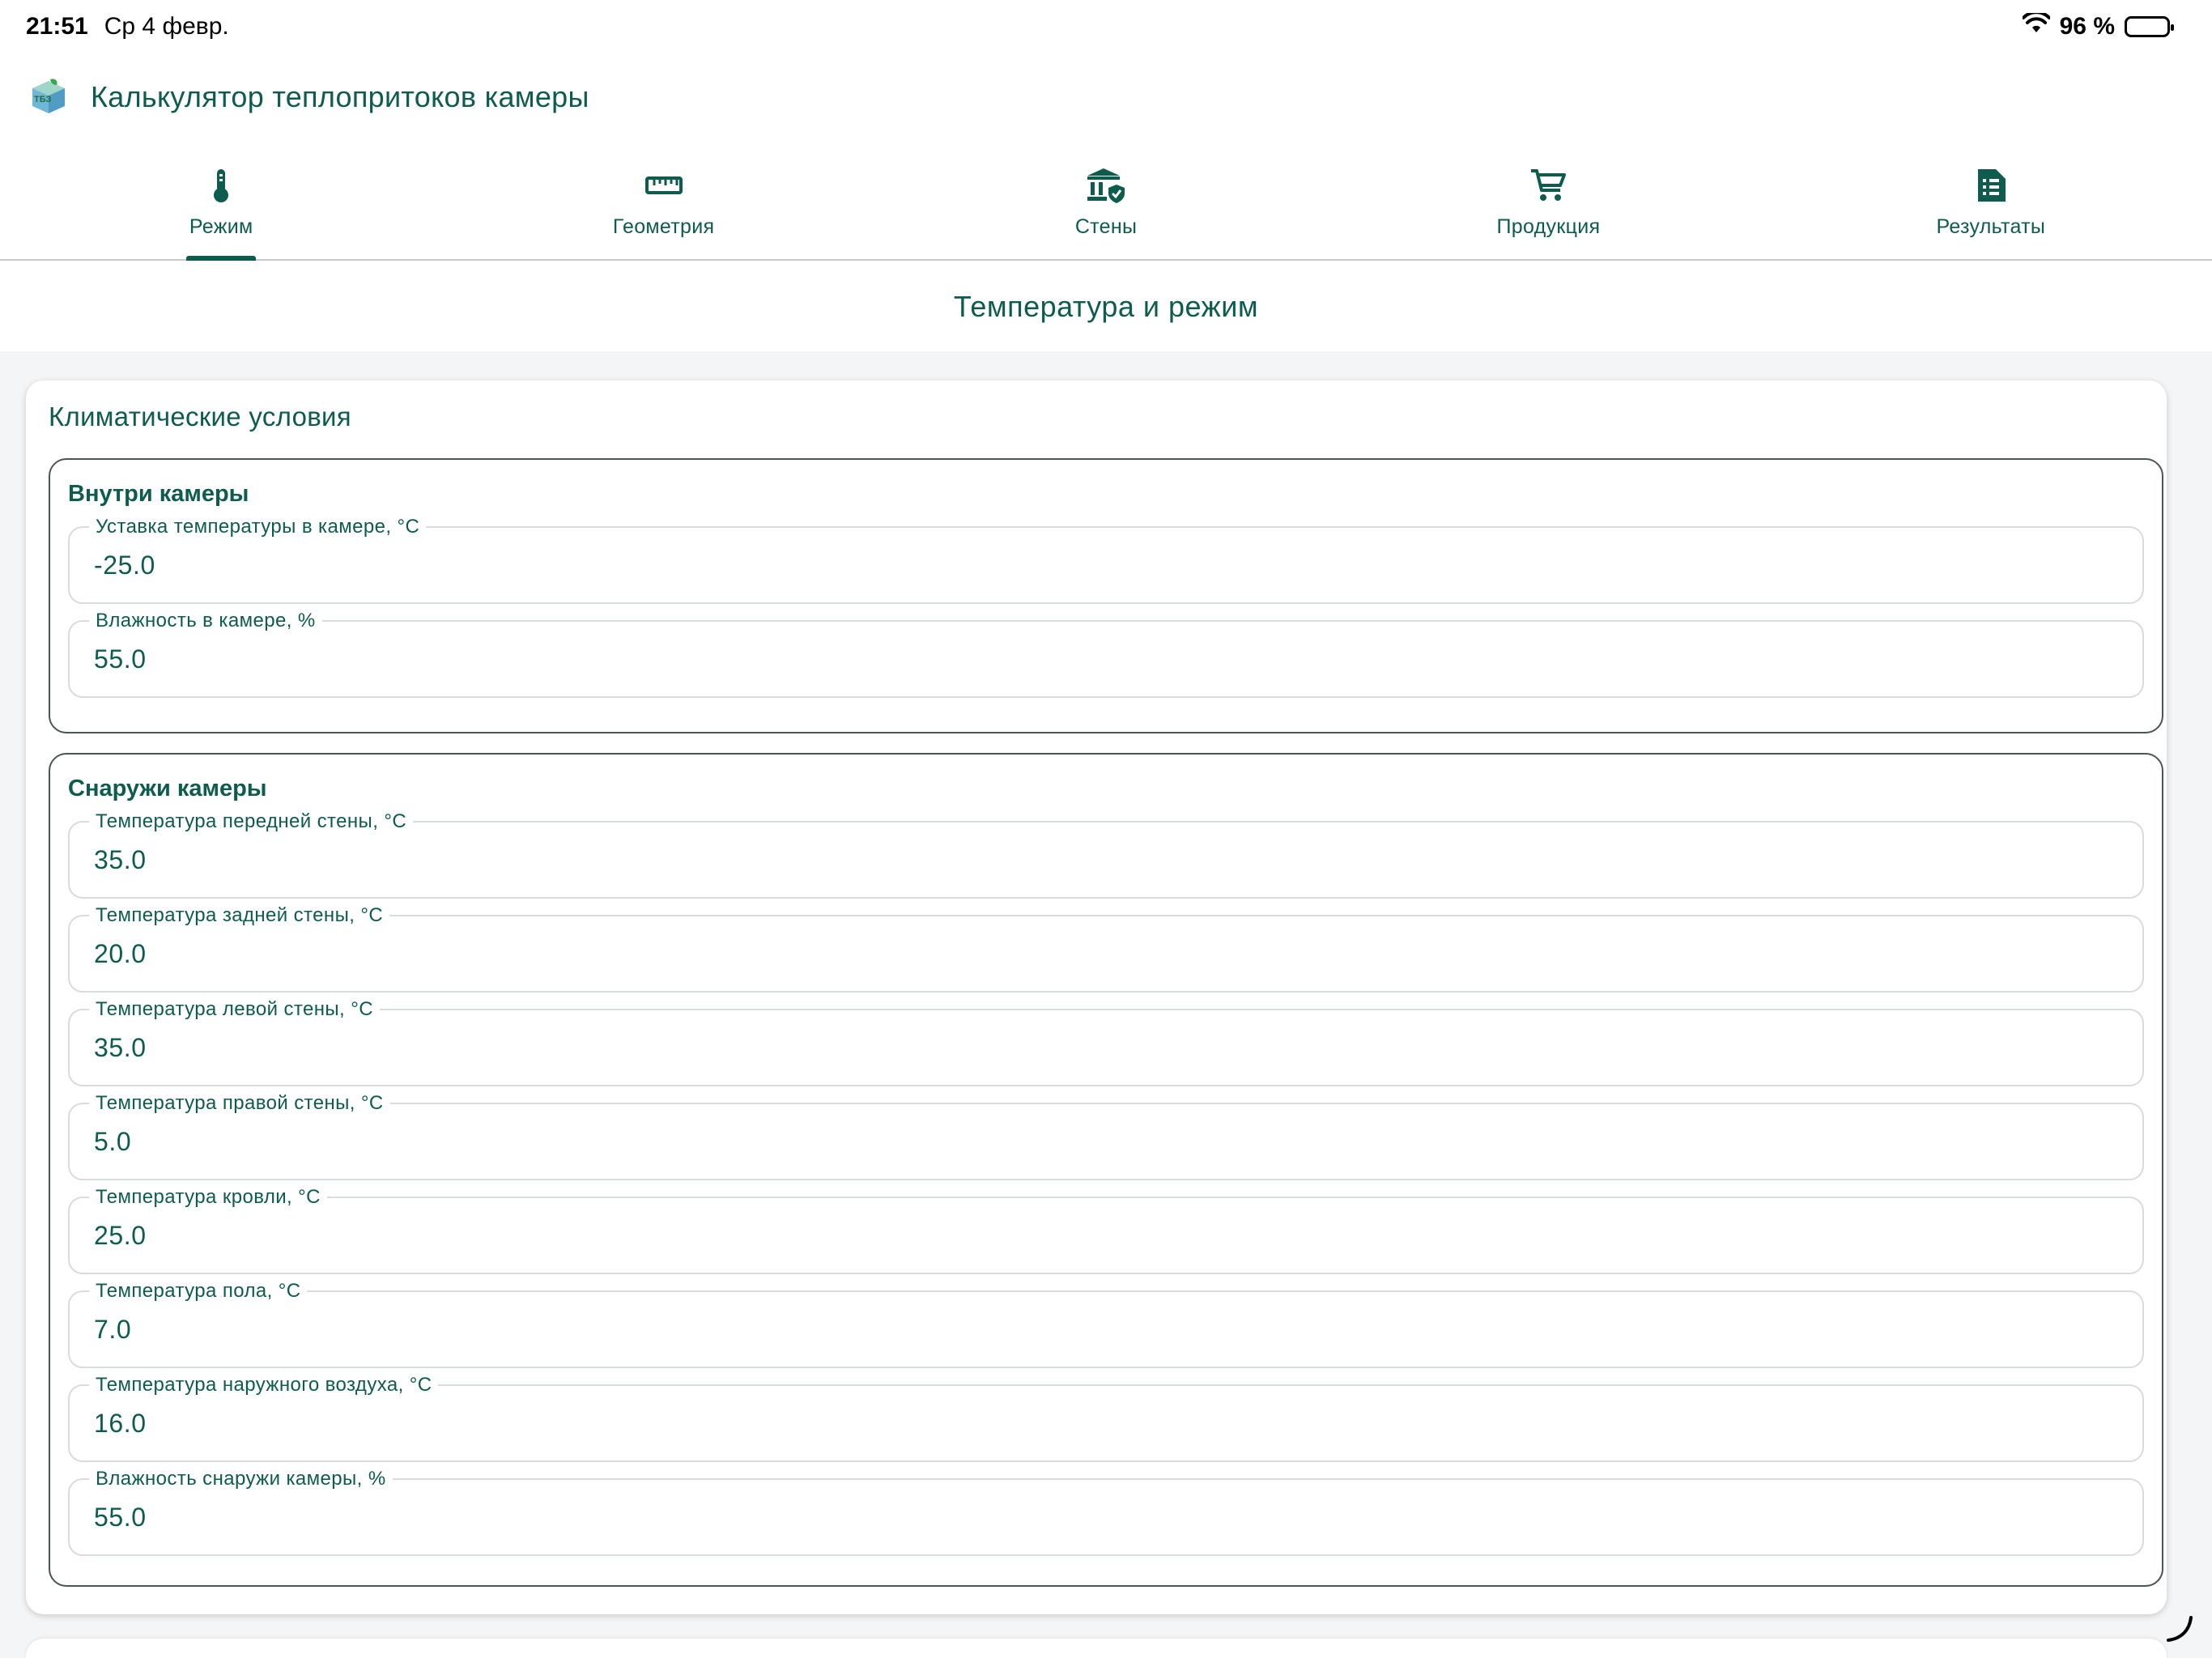  I want to click on left-wall-temp-field: Температура левой стены, °C 35.0, so click(1106, 1042).